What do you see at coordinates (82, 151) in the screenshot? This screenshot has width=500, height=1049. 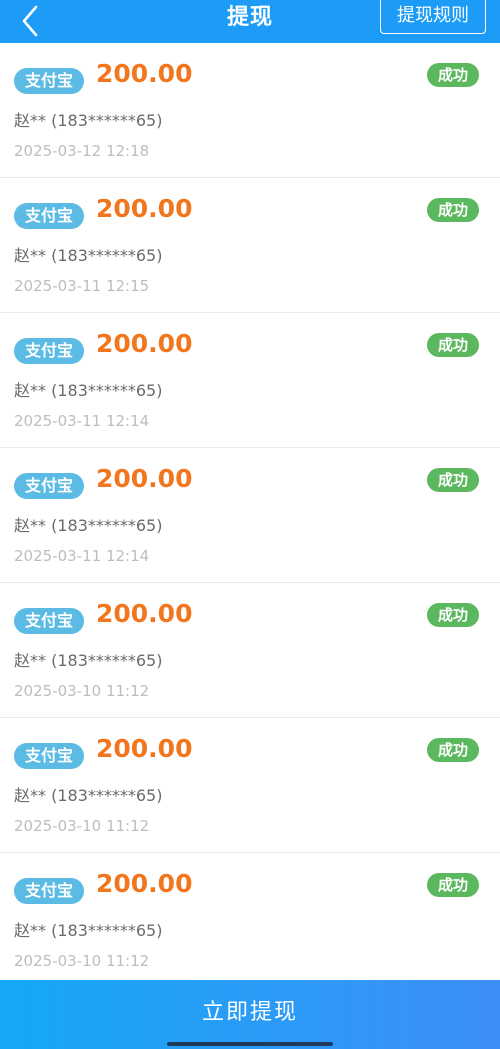 I see `timestamp: 2025-03-12 12:18` at bounding box center [82, 151].